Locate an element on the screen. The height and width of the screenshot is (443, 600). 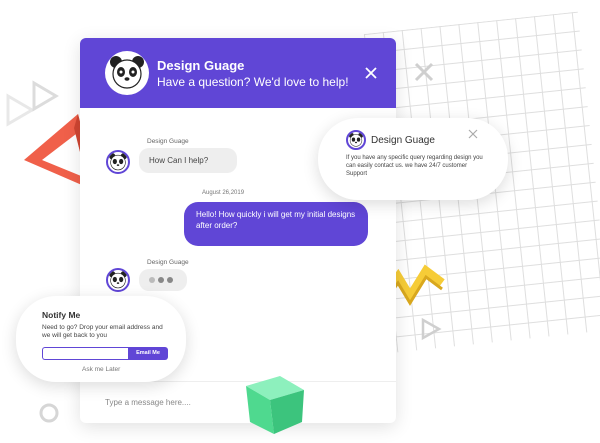
small-outline-triangle-decoration is located at coordinates (431, 329).